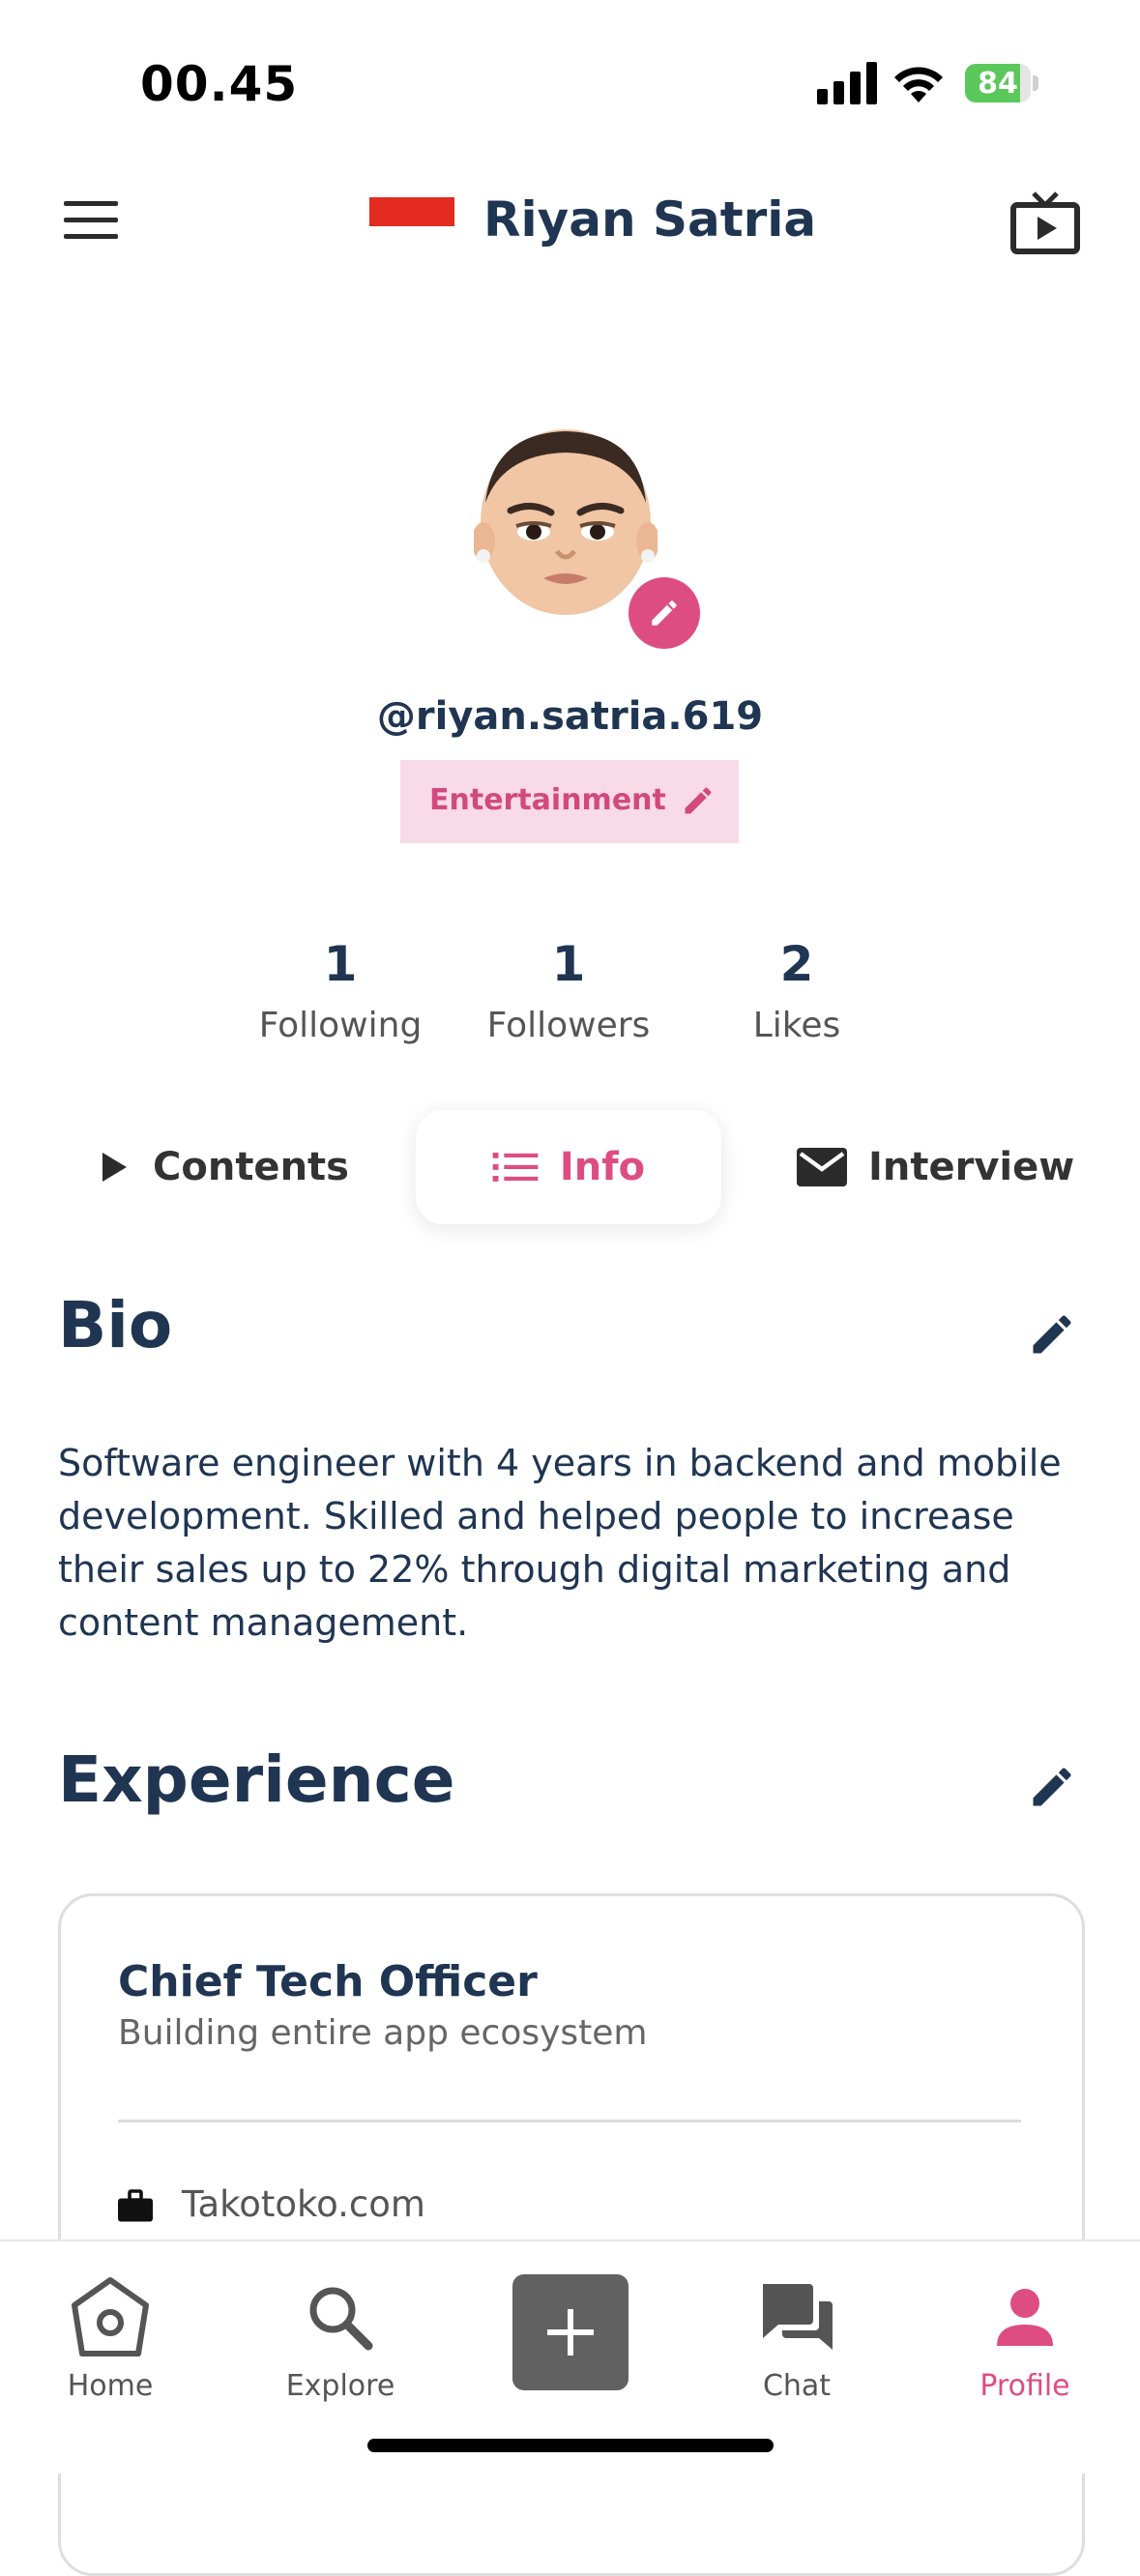  I want to click on bio-title: Bio, so click(115, 1325).